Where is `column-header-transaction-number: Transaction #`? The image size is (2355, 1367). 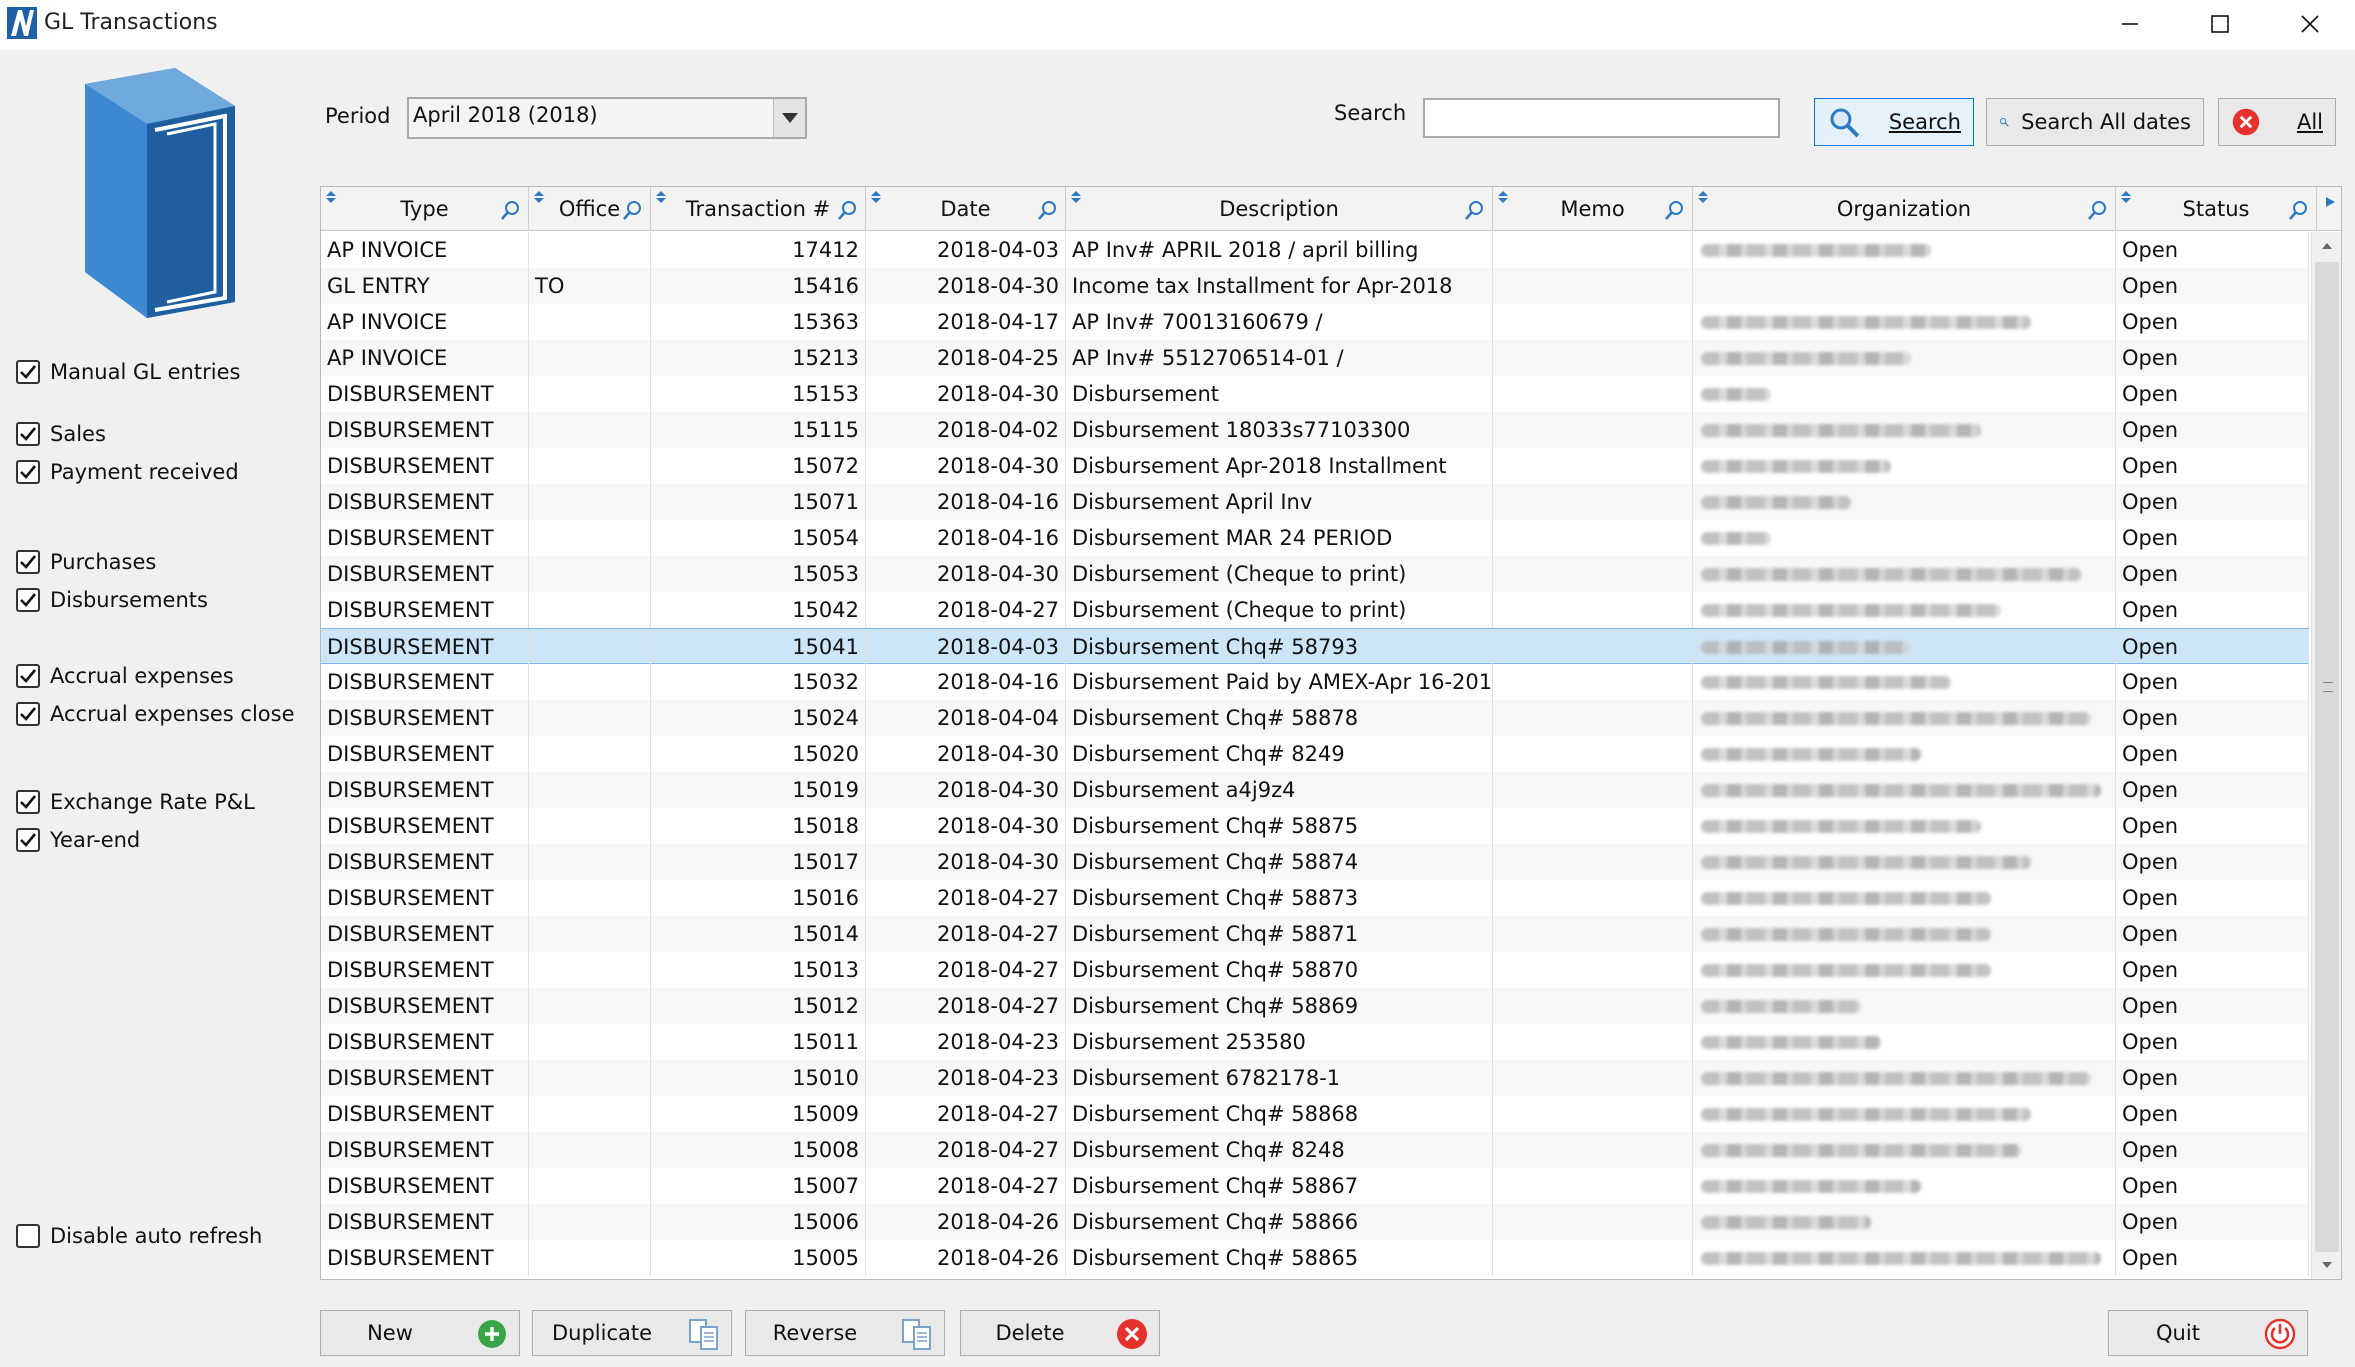 column-header-transaction-number: Transaction # is located at coordinates (758, 209).